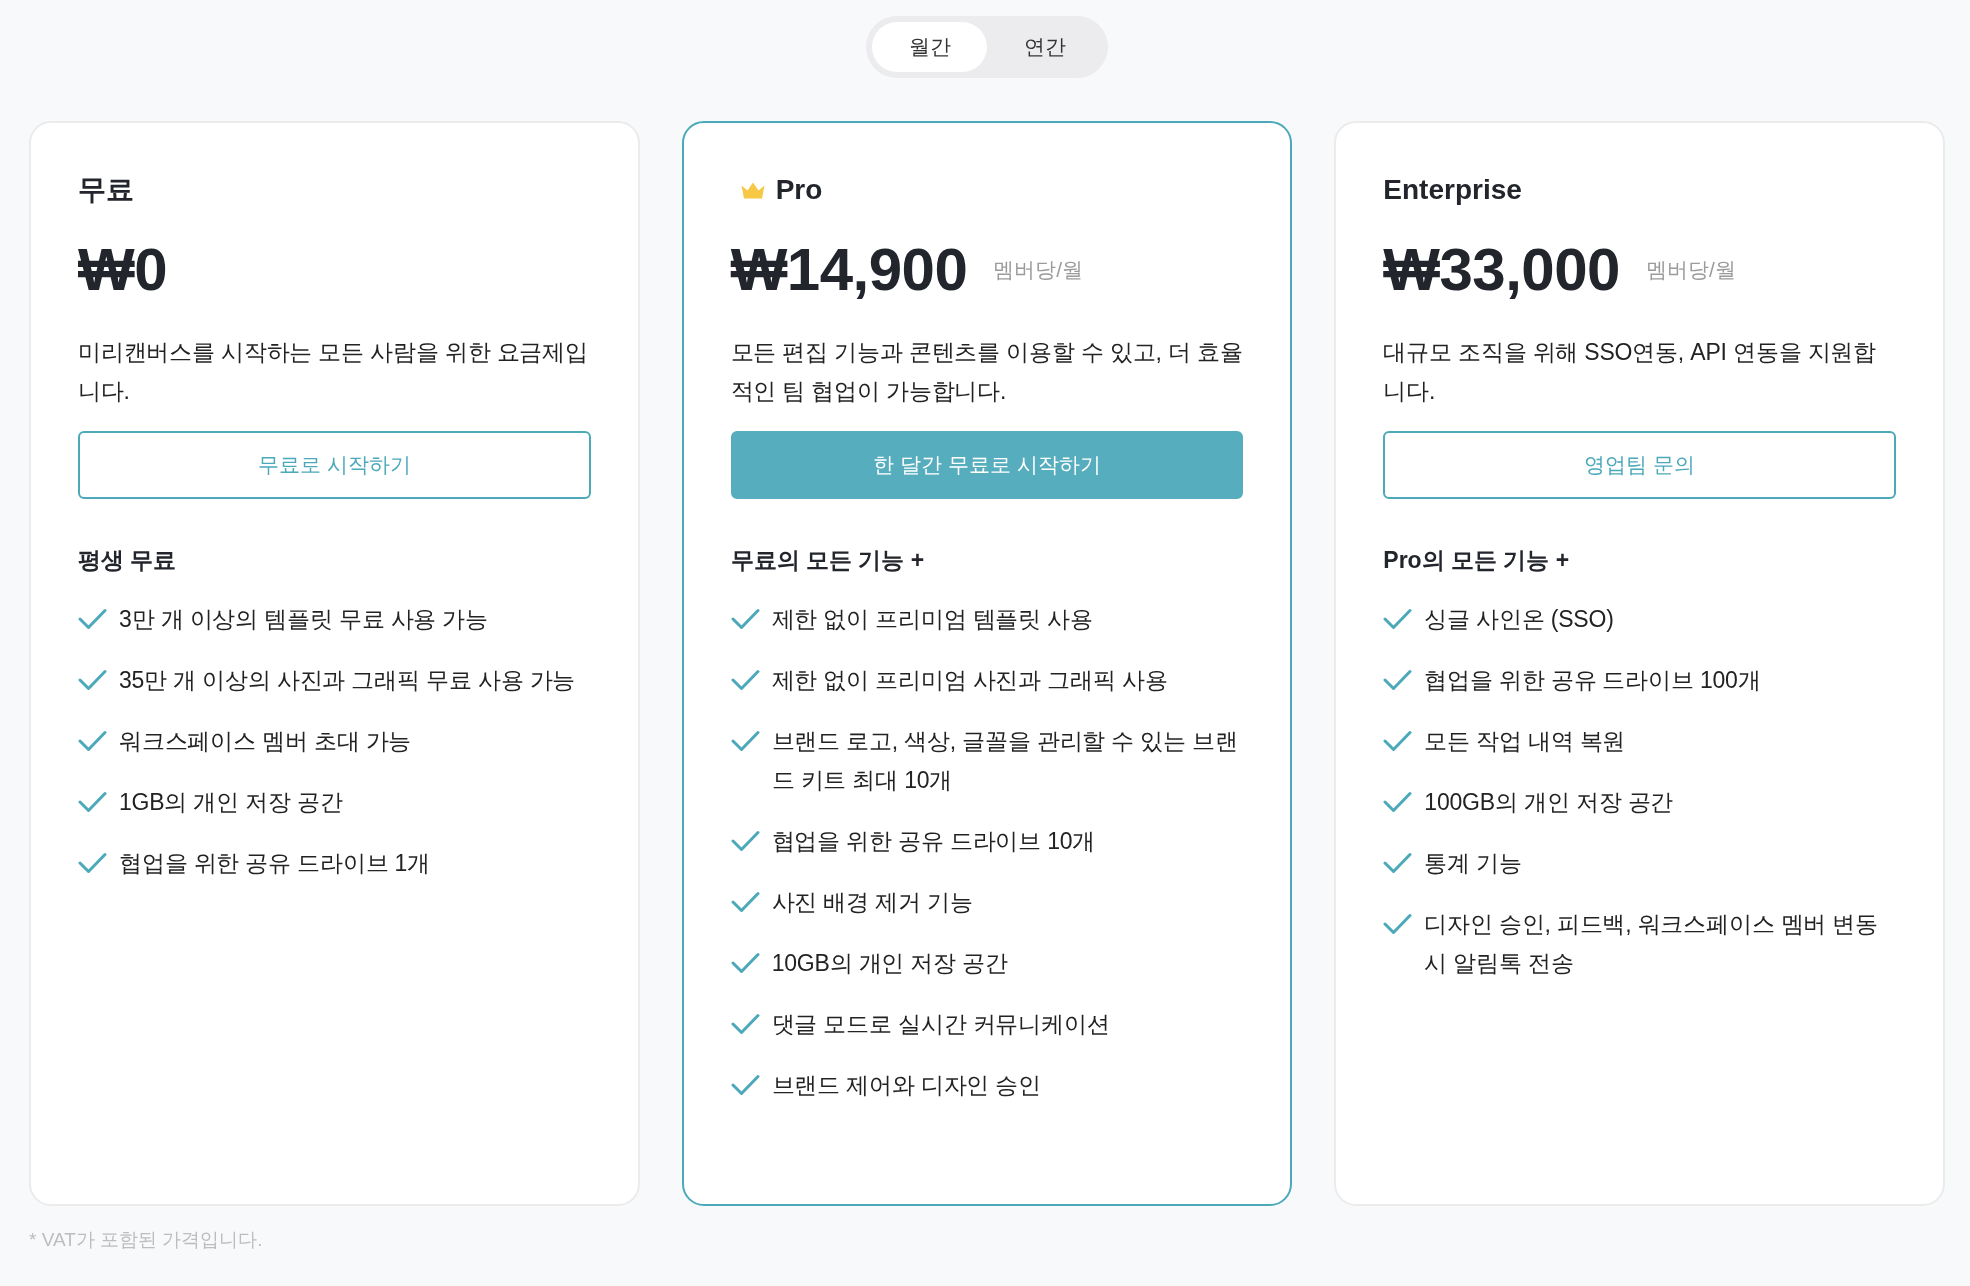  What do you see at coordinates (849, 270) in the screenshot?
I see `plan-price: ₩14,900` at bounding box center [849, 270].